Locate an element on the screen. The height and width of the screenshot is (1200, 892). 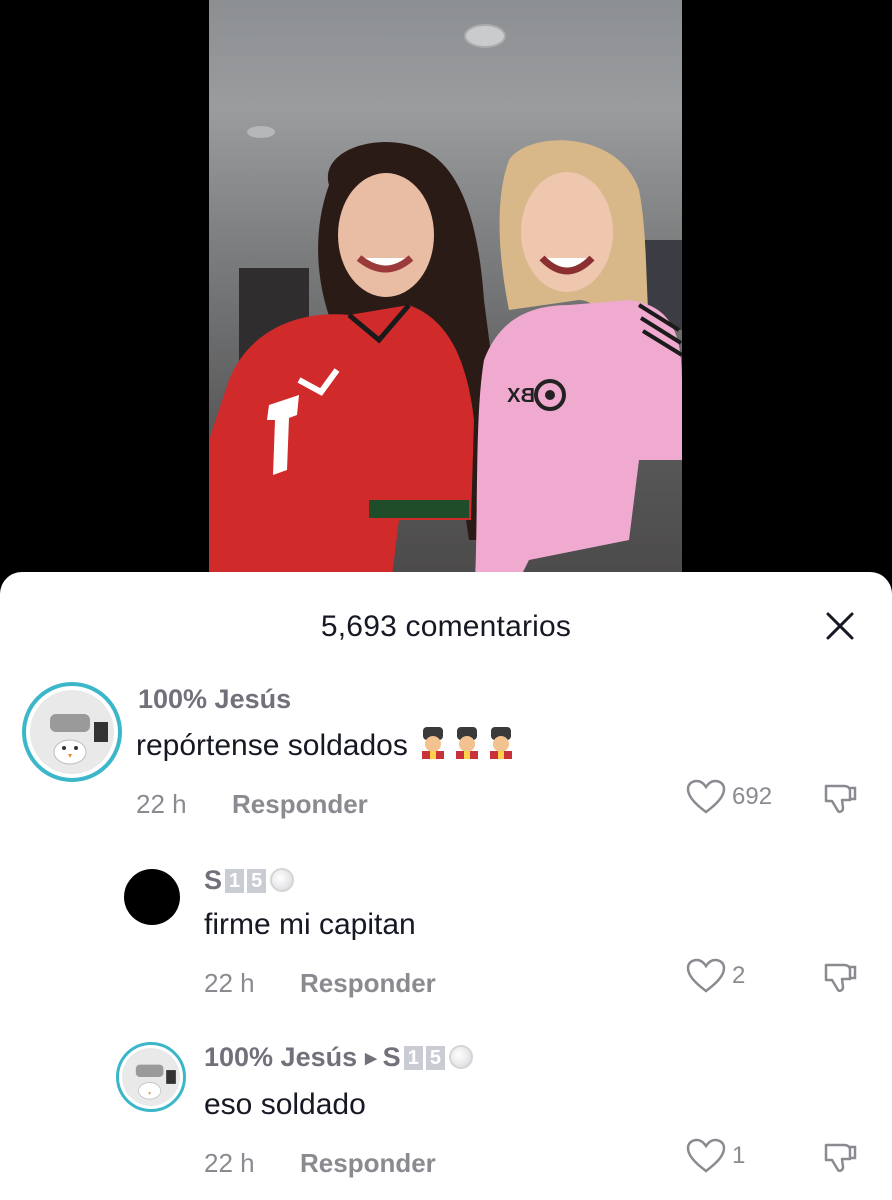
comment-text: eso soldado is located at coordinates (285, 1104).